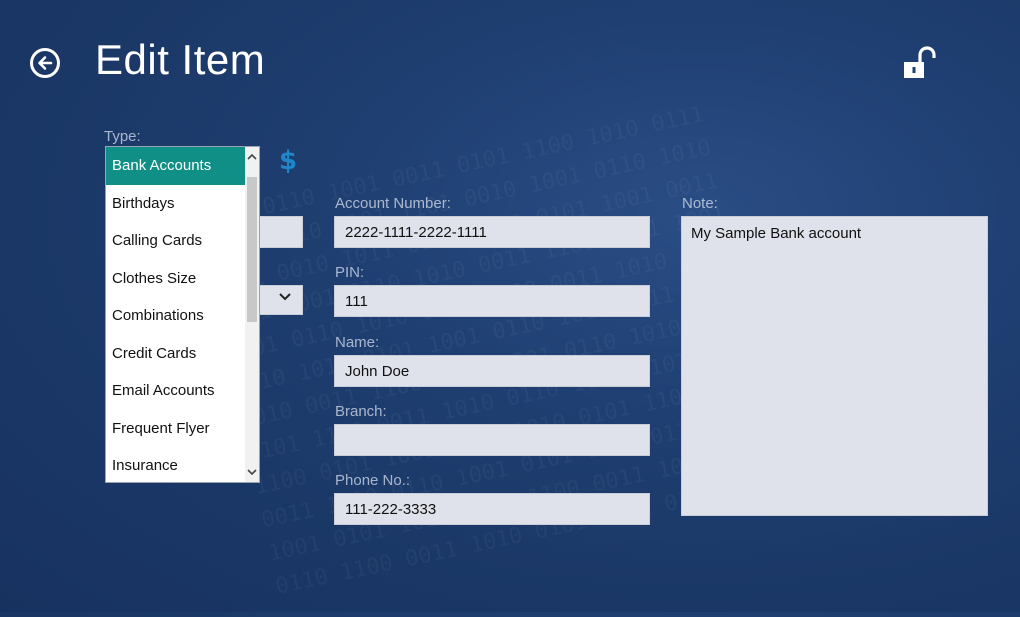 Image resolution: width=1020 pixels, height=617 pixels. What do you see at coordinates (492, 301) in the screenshot?
I see `pin-field: 111` at bounding box center [492, 301].